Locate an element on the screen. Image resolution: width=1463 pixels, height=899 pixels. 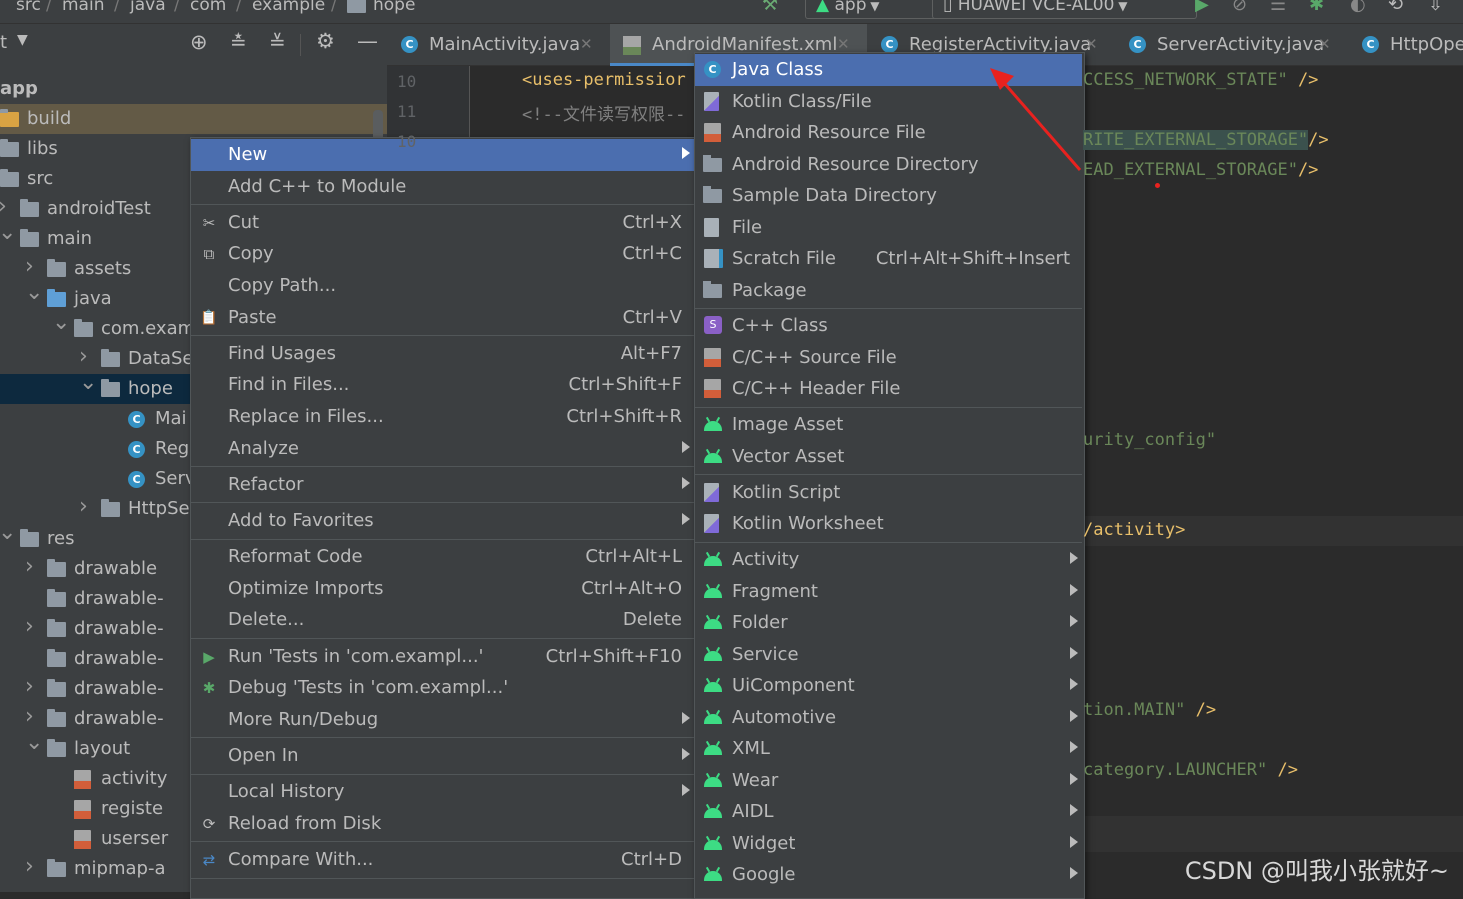
menu-separator is located at coordinates (888, 542).